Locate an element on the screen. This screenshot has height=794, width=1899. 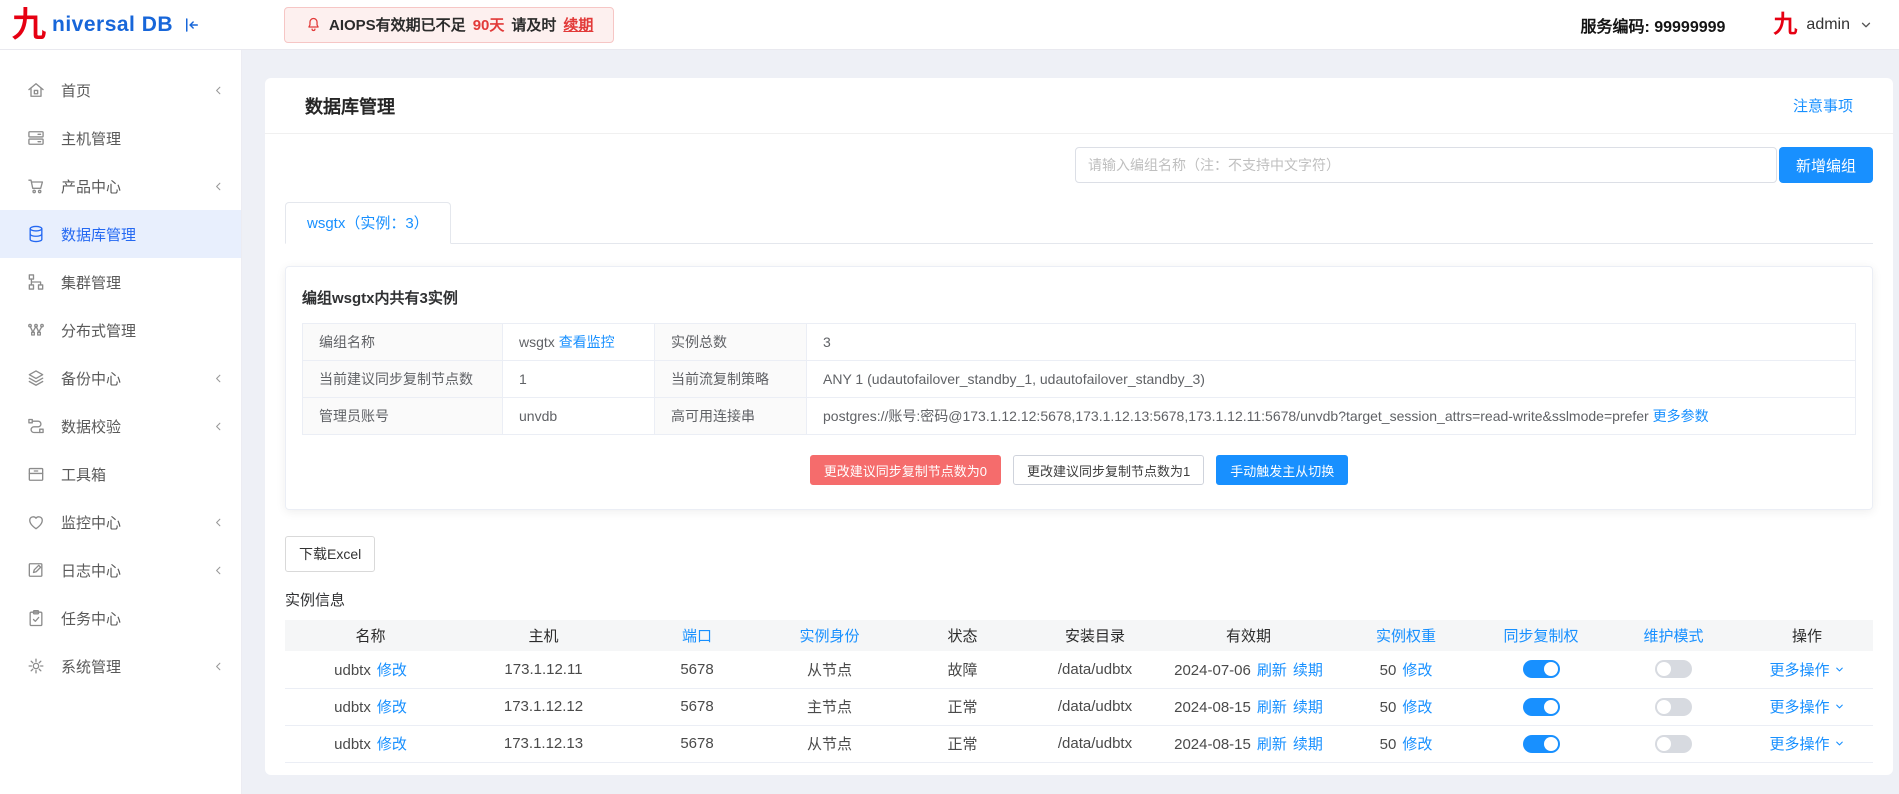
column-header: 维护模式 is located at coordinates (1673, 635).